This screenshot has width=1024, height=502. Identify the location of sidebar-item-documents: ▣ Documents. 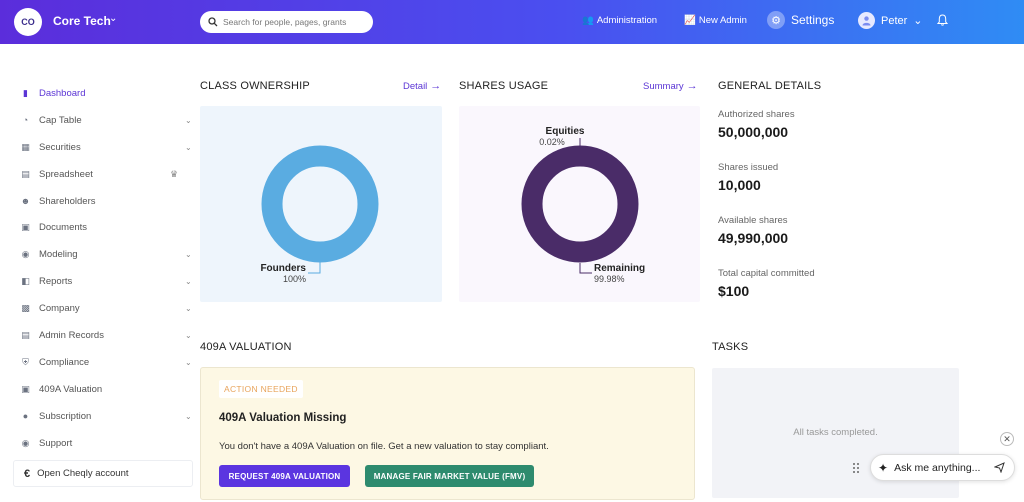
(100, 227).